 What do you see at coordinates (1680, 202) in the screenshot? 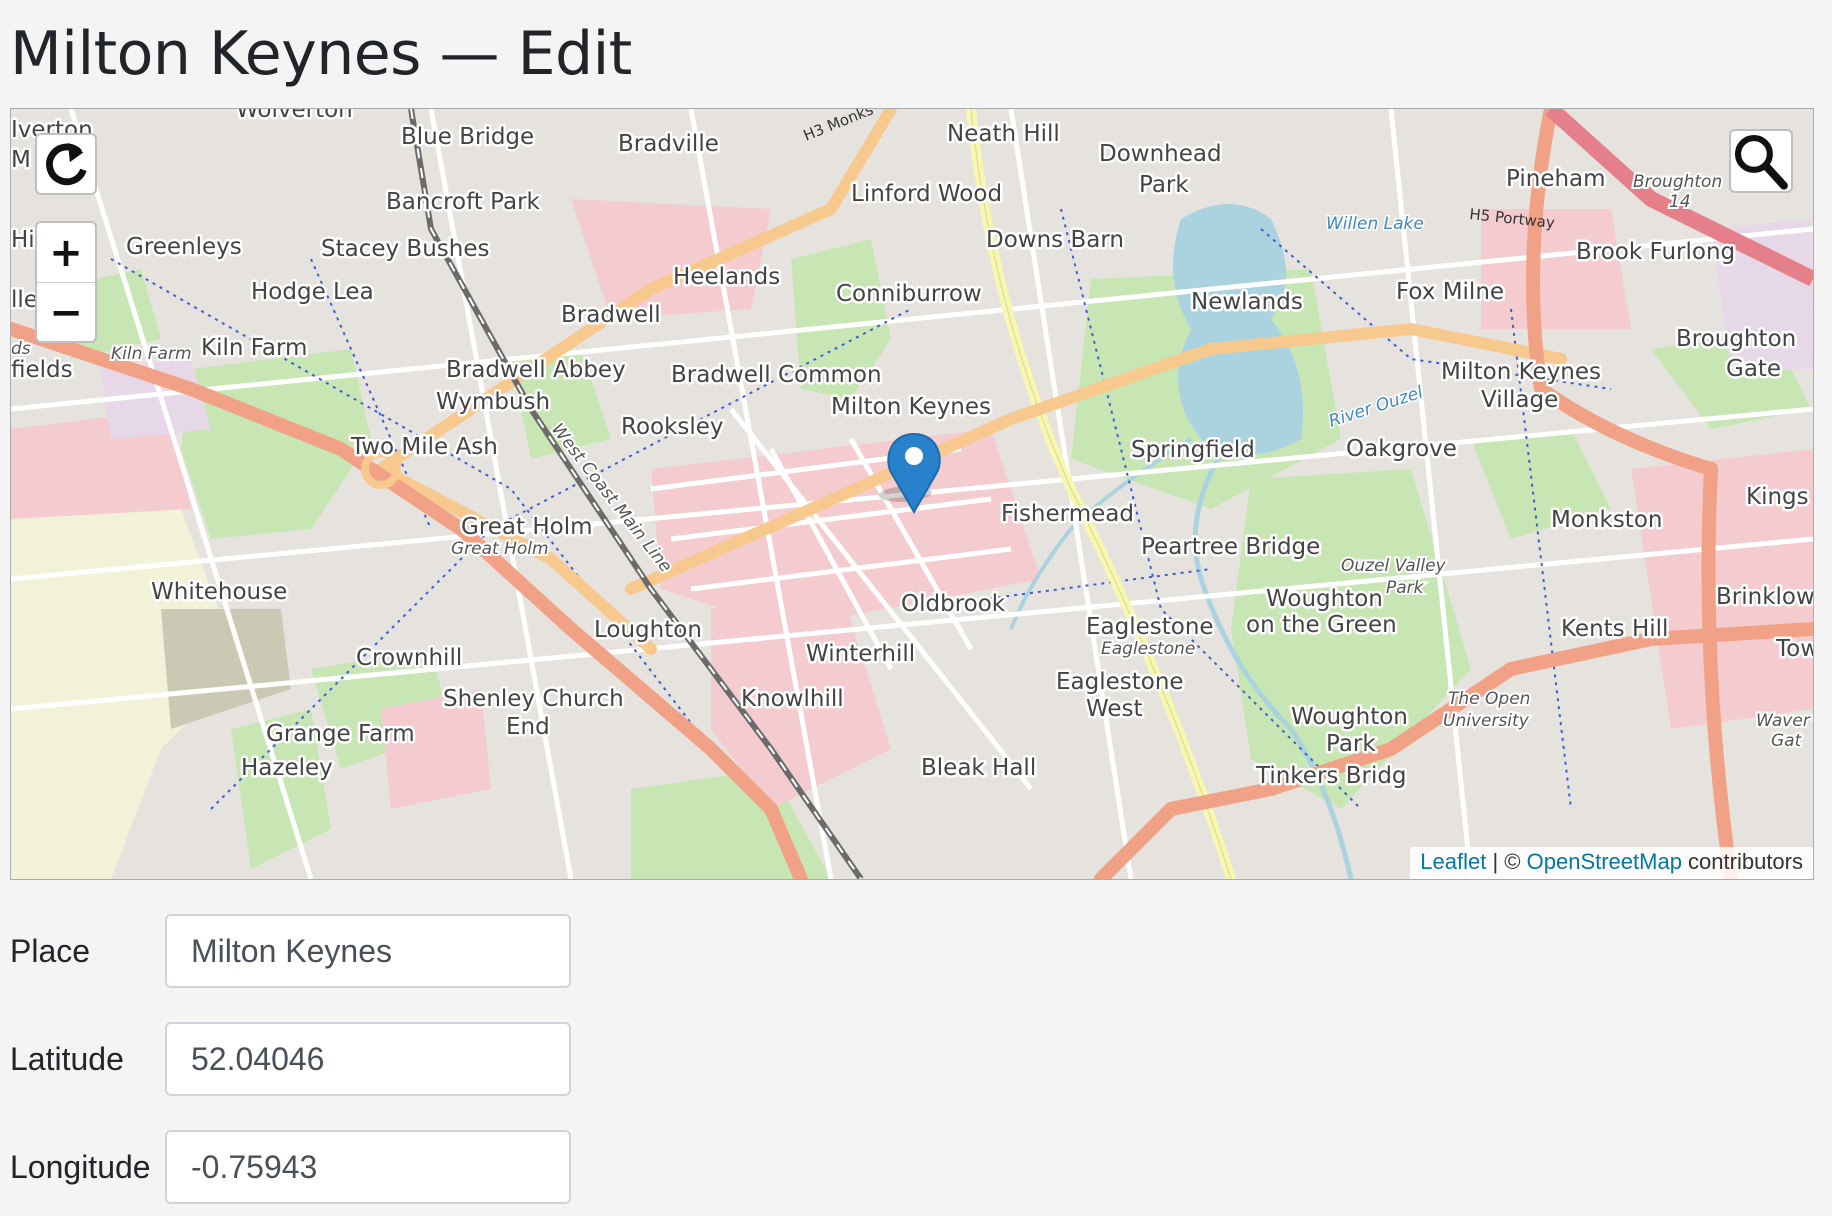
I see `map-label: 14` at bounding box center [1680, 202].